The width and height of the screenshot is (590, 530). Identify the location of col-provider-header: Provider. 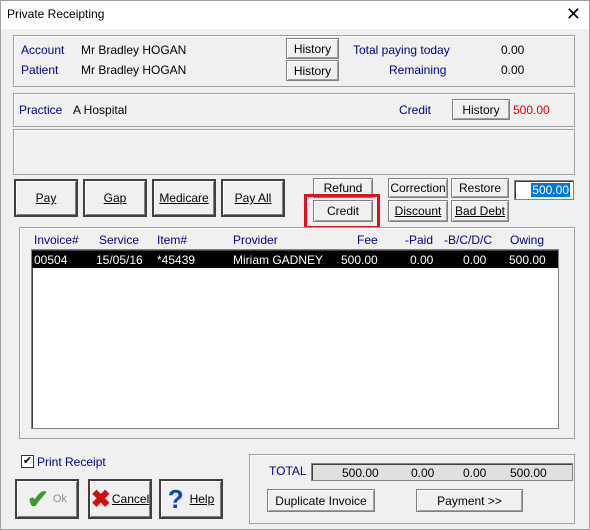
(255, 240).